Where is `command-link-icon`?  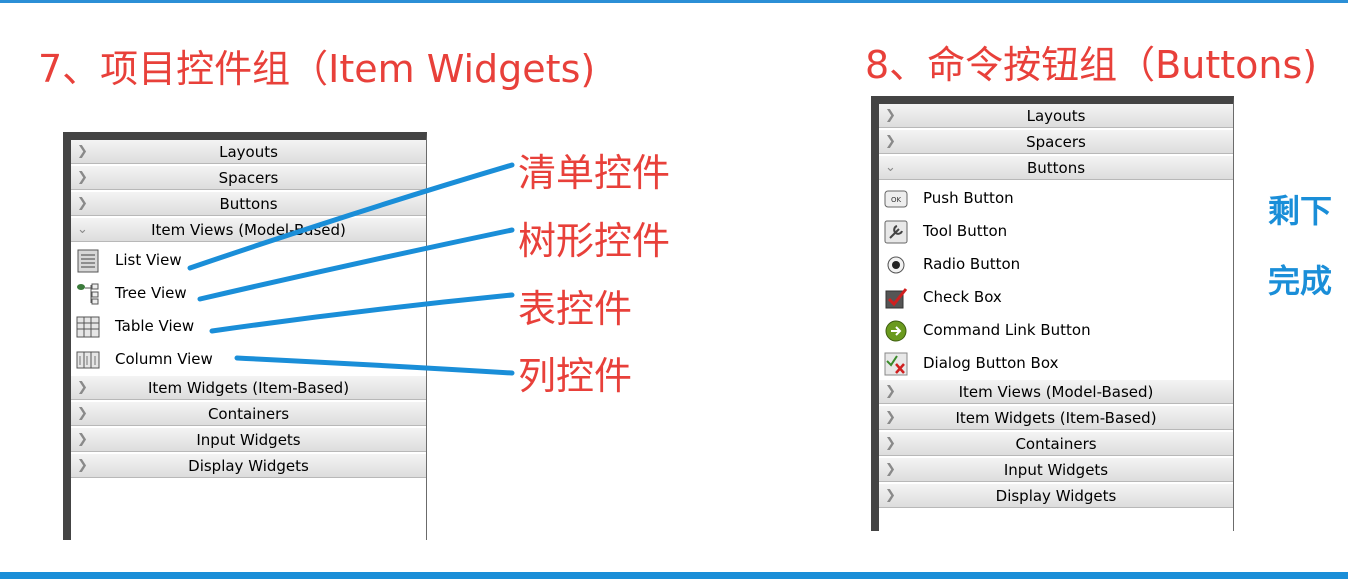 command-link-icon is located at coordinates (896, 331).